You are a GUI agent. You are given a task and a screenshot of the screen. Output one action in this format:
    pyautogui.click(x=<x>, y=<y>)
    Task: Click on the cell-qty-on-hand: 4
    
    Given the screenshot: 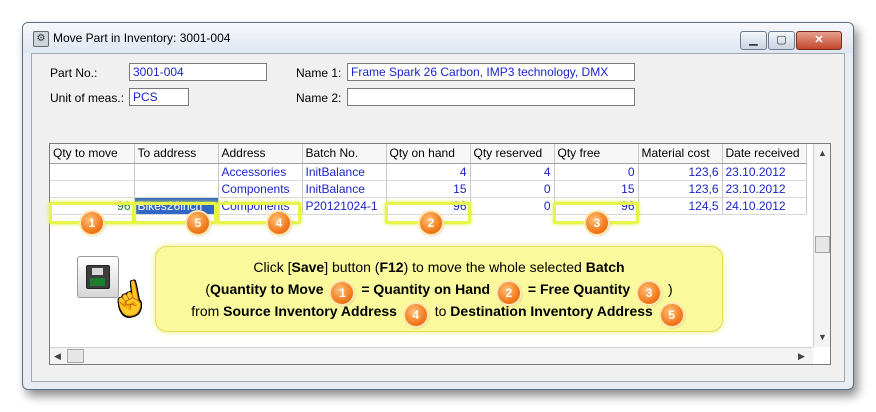 What is the action you would take?
    pyautogui.click(x=428, y=172)
    